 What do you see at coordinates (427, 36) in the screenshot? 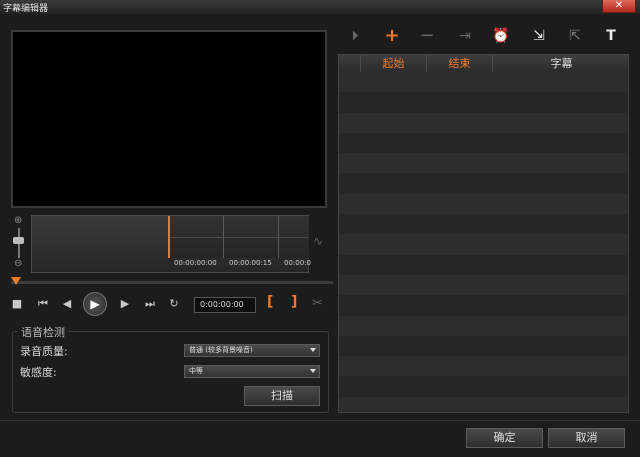
I see `remove-icon: −` at bounding box center [427, 36].